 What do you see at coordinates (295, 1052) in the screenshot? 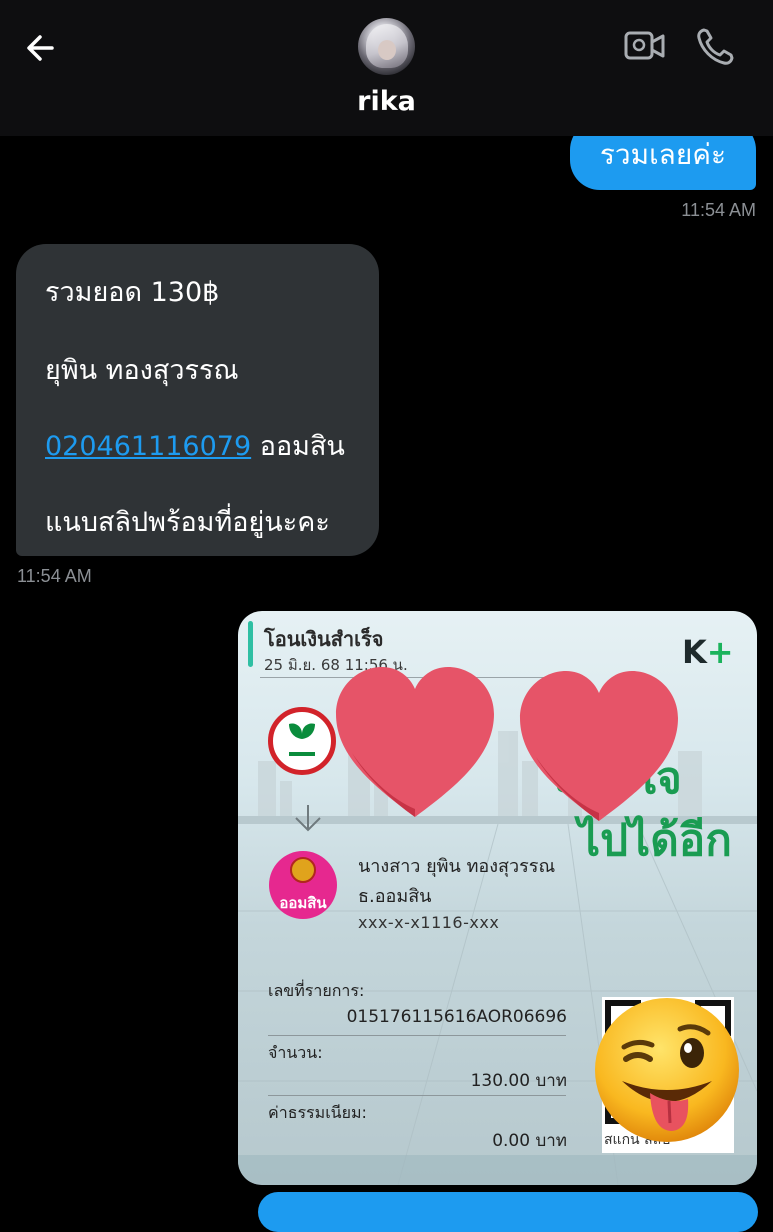
I see `amount-label: จำนวน:` at bounding box center [295, 1052].